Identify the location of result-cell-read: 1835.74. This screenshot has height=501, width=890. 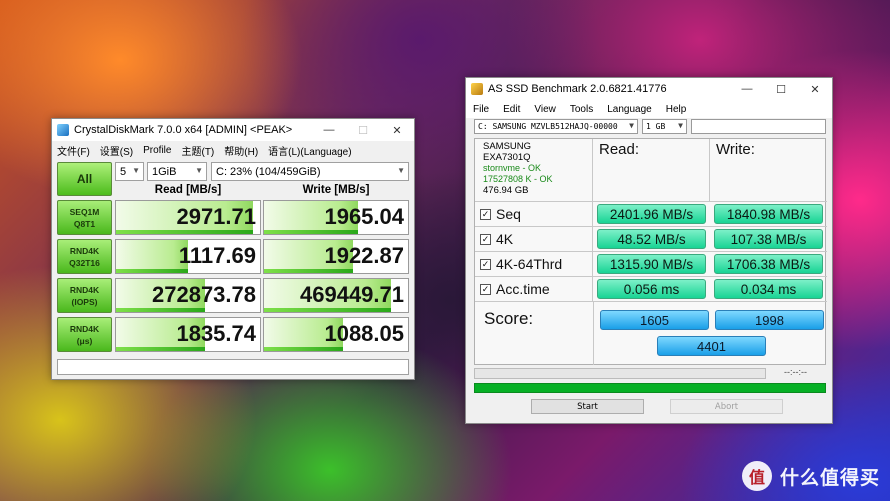
(188, 334).